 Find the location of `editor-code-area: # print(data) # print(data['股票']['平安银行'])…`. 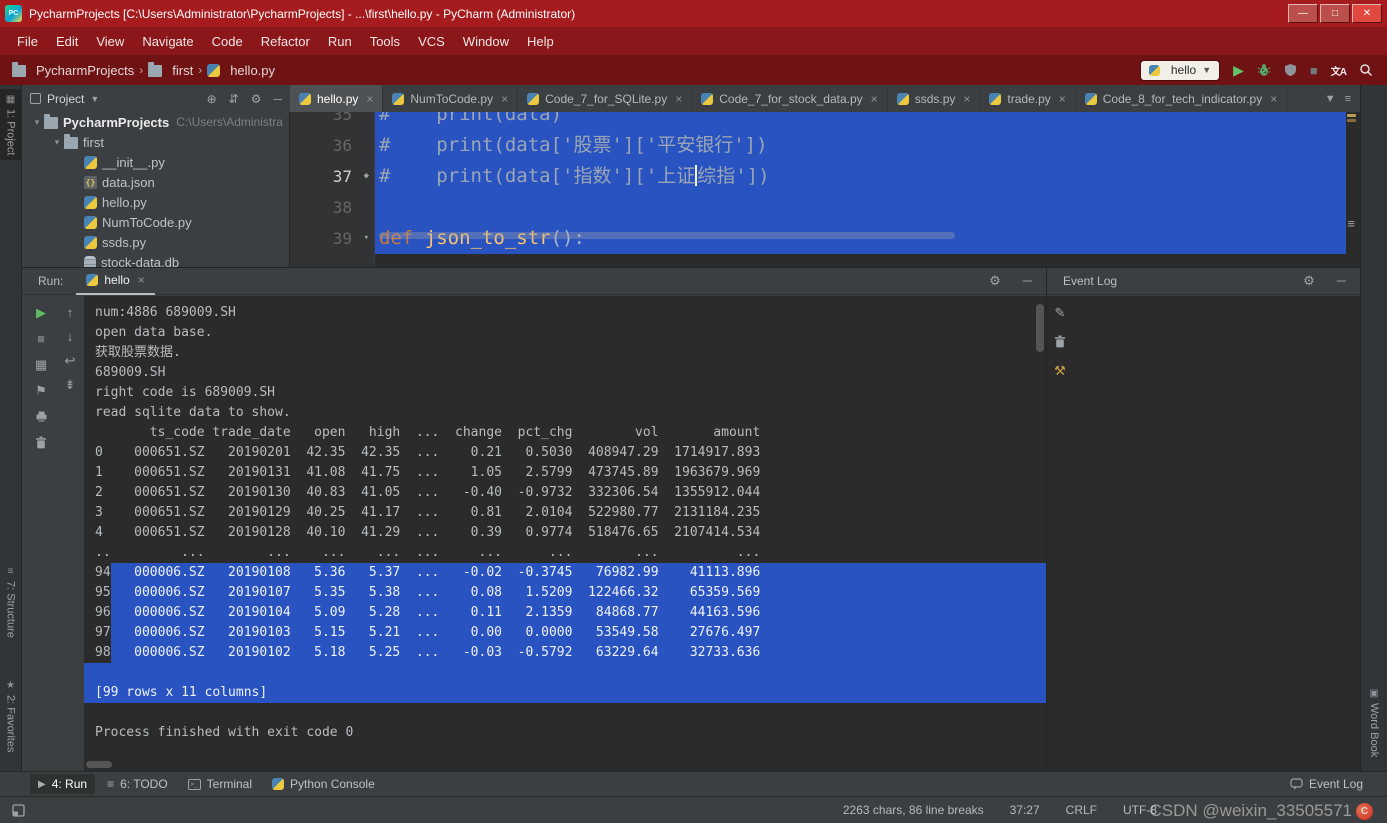

editor-code-area: # print(data) # print(data['股票']['平安银行'])… is located at coordinates (867, 189).